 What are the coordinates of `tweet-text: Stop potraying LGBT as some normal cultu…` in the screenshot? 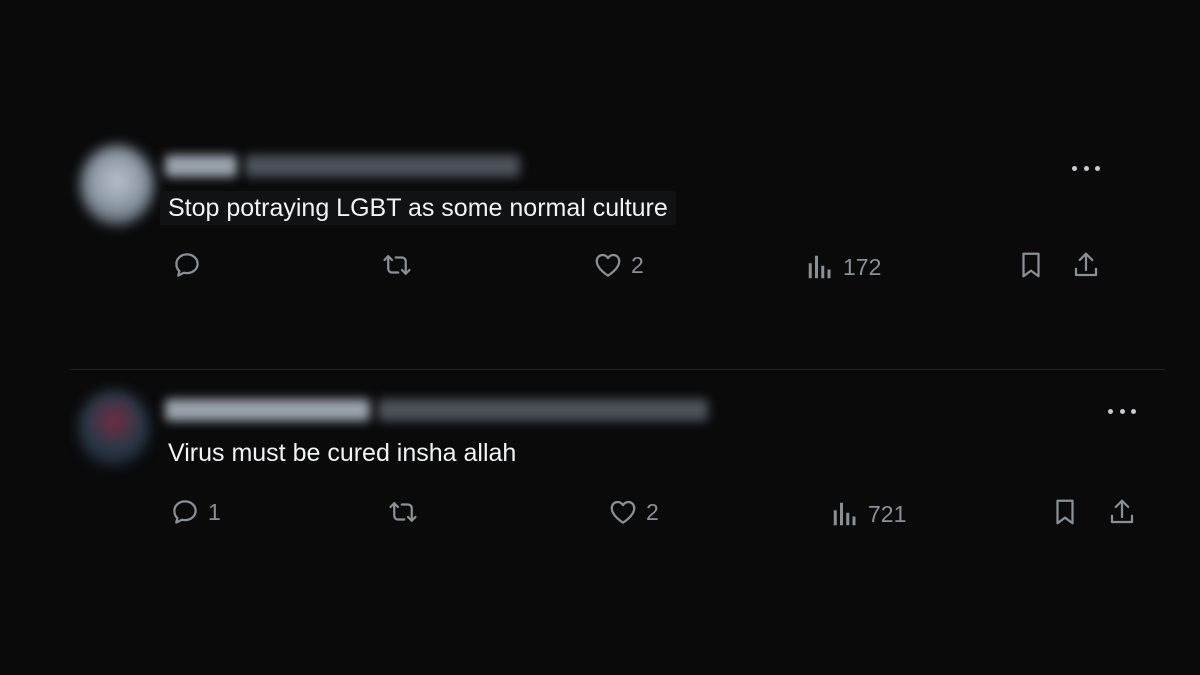 It's located at (418, 208).